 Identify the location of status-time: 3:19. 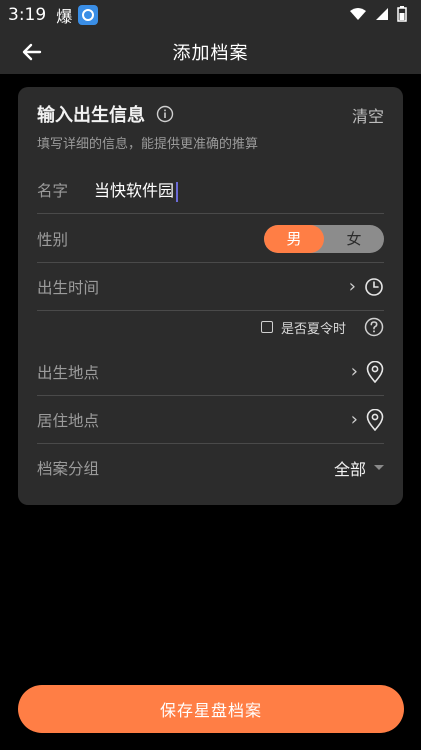
(27, 15).